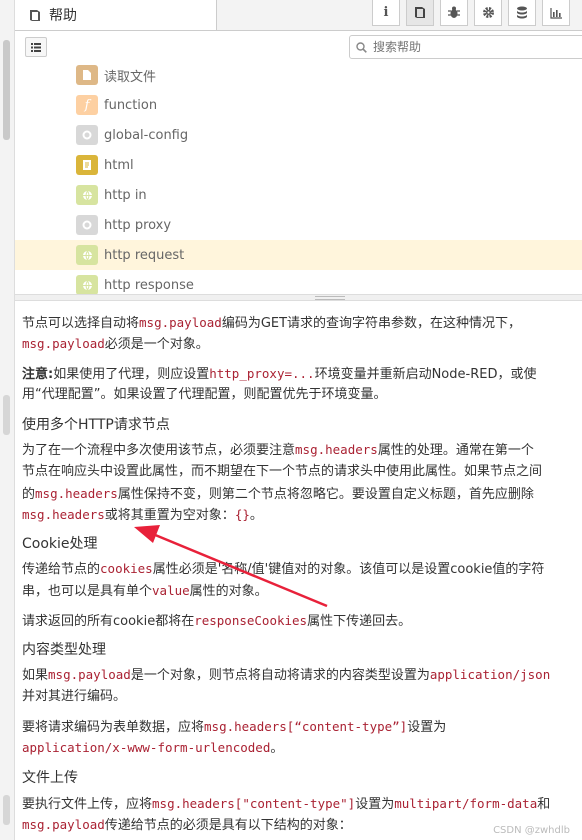  I want to click on search-icon, so click(361, 47).